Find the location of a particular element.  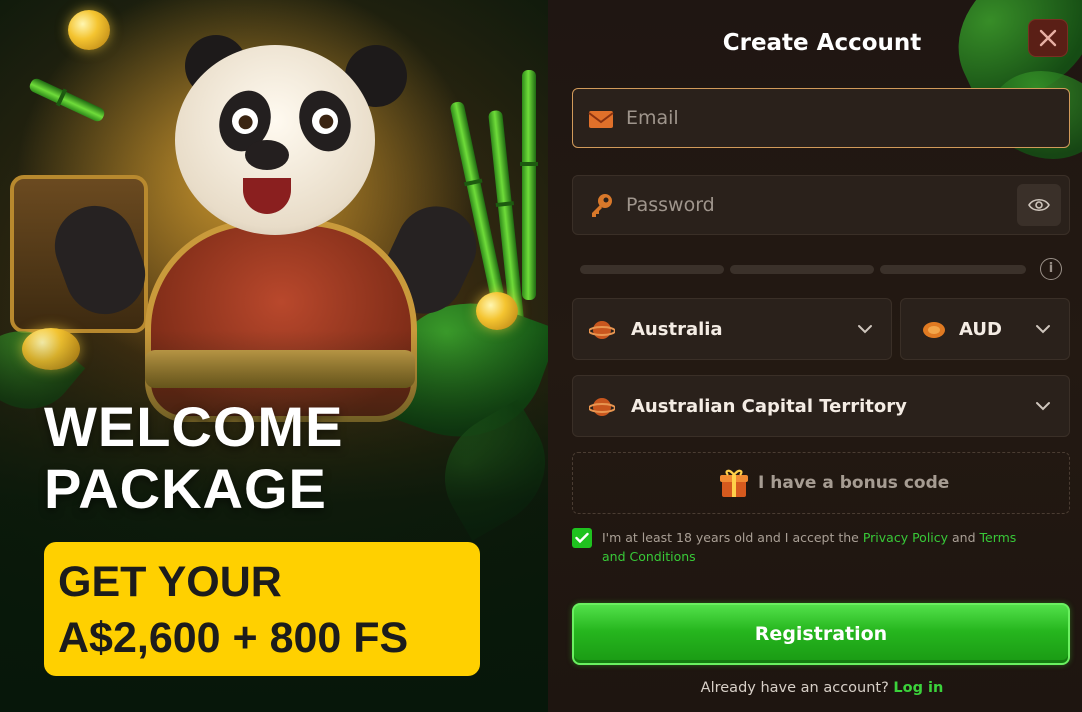

country-select: Australia is located at coordinates (732, 329).